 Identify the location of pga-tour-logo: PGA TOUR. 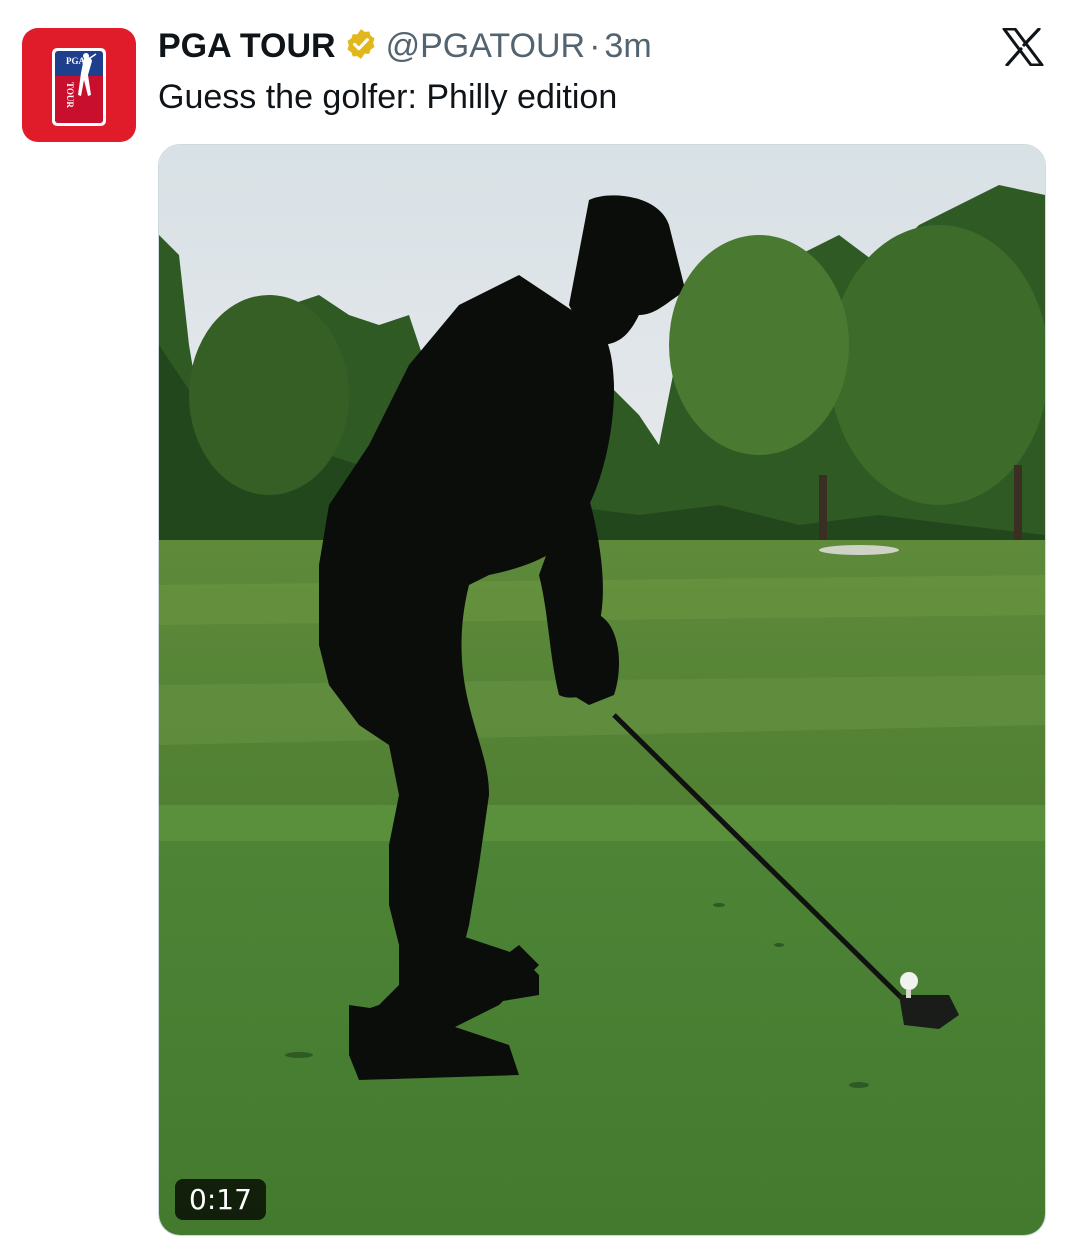
(79, 87).